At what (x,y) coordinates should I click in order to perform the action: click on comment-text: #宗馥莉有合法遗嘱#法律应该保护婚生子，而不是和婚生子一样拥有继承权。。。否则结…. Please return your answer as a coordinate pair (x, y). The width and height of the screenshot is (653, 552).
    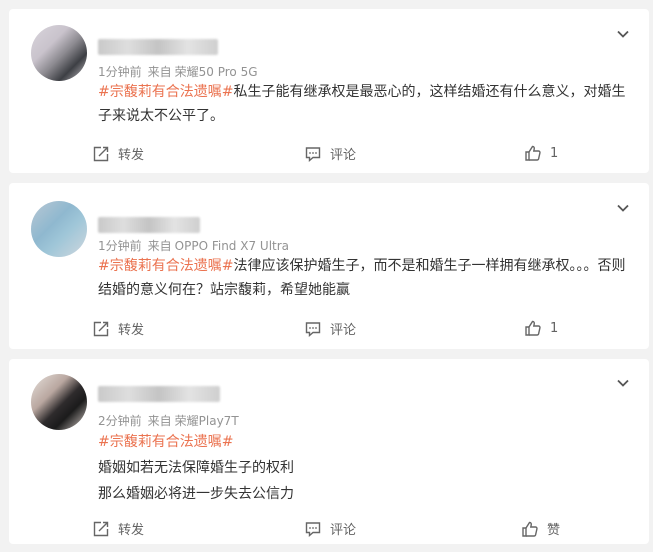
    Looking at the image, I should click on (368, 278).